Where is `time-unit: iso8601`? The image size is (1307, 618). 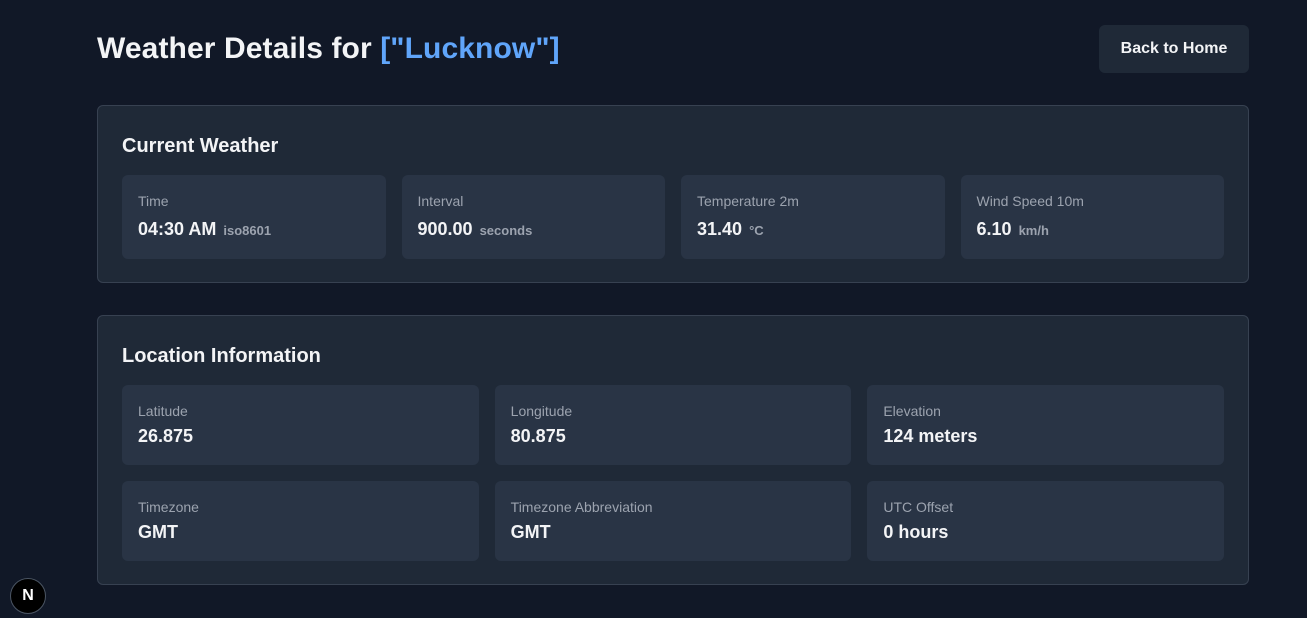
time-unit: iso8601 is located at coordinates (247, 230).